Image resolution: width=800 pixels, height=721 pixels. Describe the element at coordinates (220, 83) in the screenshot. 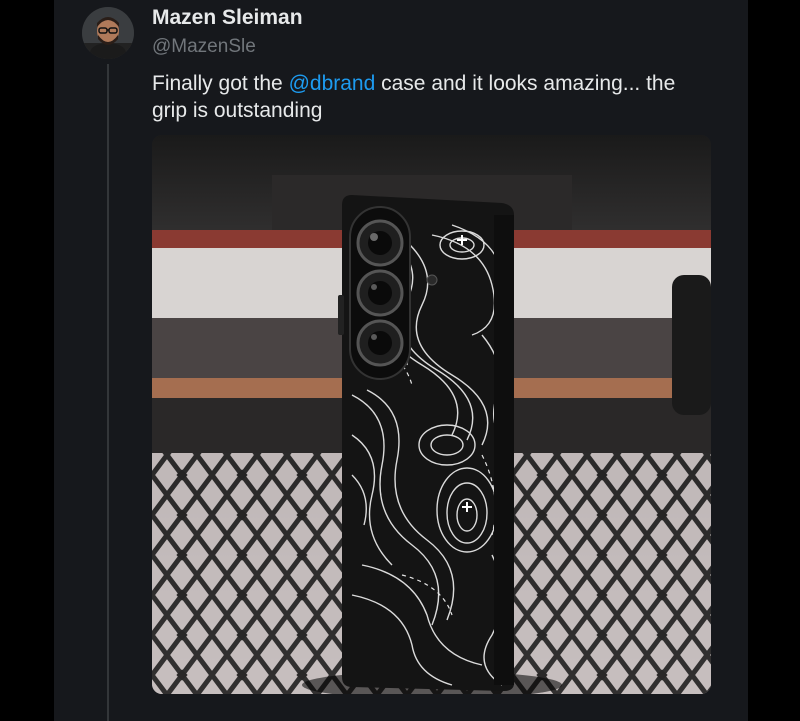

I see `tweet-text-before: Finally got the` at that location.